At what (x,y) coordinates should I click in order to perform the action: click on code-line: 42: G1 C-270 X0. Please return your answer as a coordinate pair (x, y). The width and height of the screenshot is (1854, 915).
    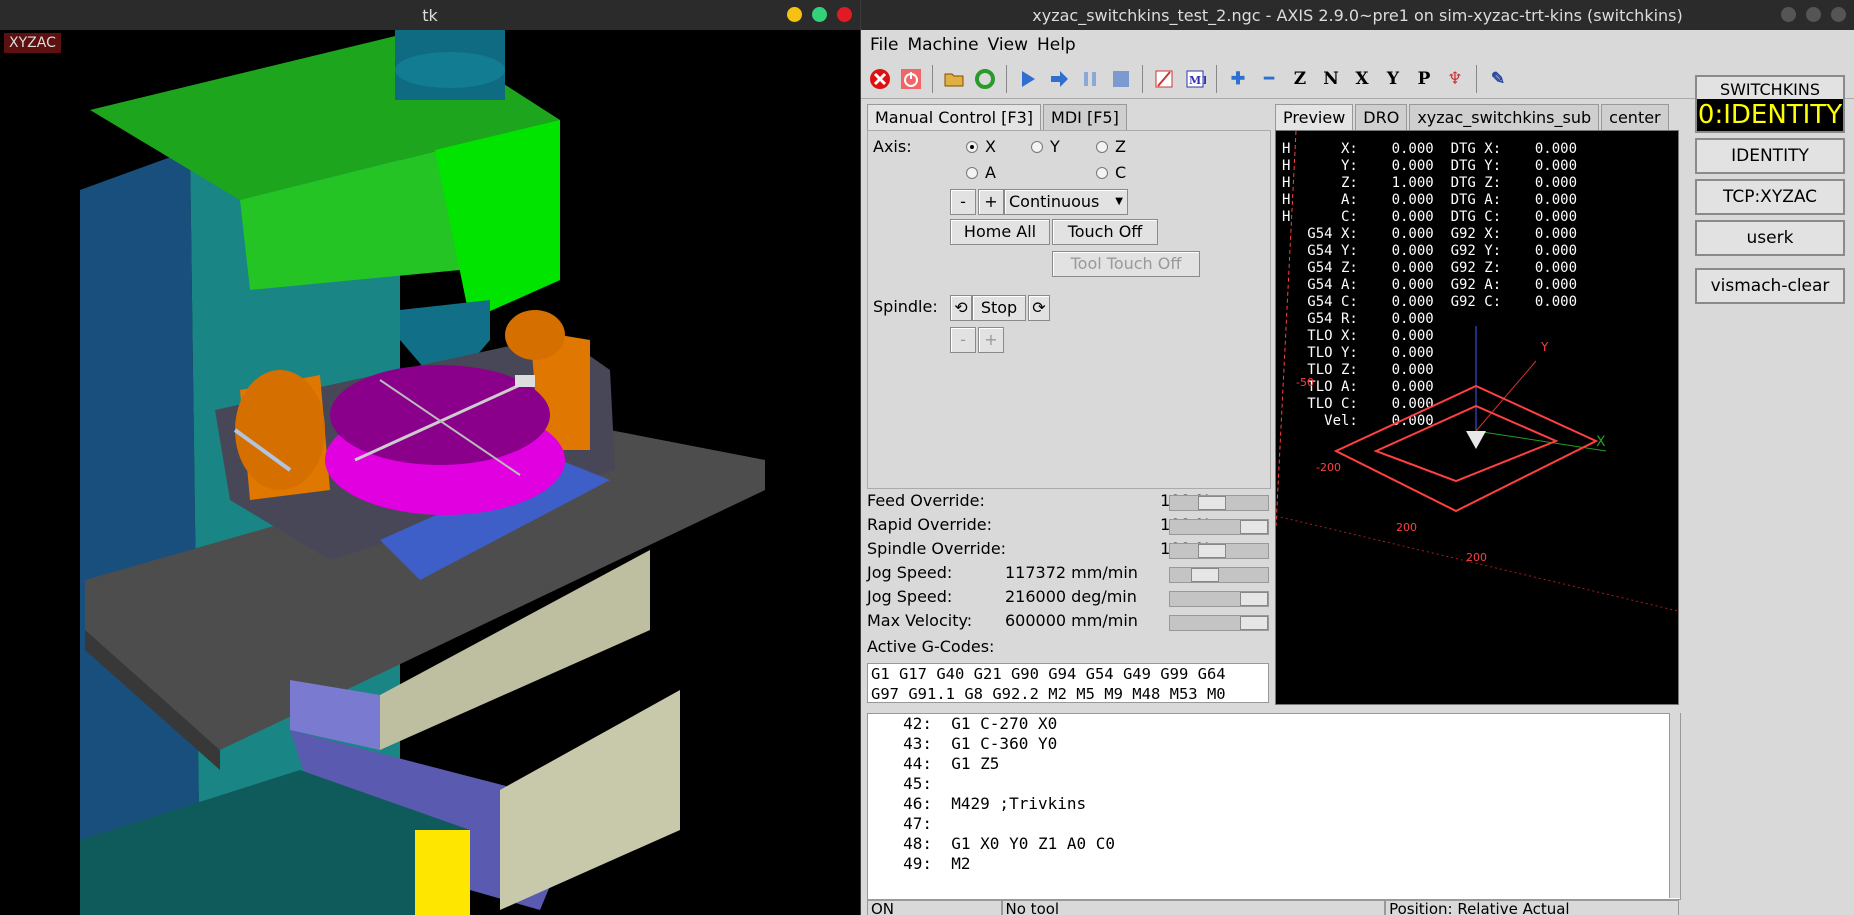
    Looking at the image, I should click on (1274, 724).